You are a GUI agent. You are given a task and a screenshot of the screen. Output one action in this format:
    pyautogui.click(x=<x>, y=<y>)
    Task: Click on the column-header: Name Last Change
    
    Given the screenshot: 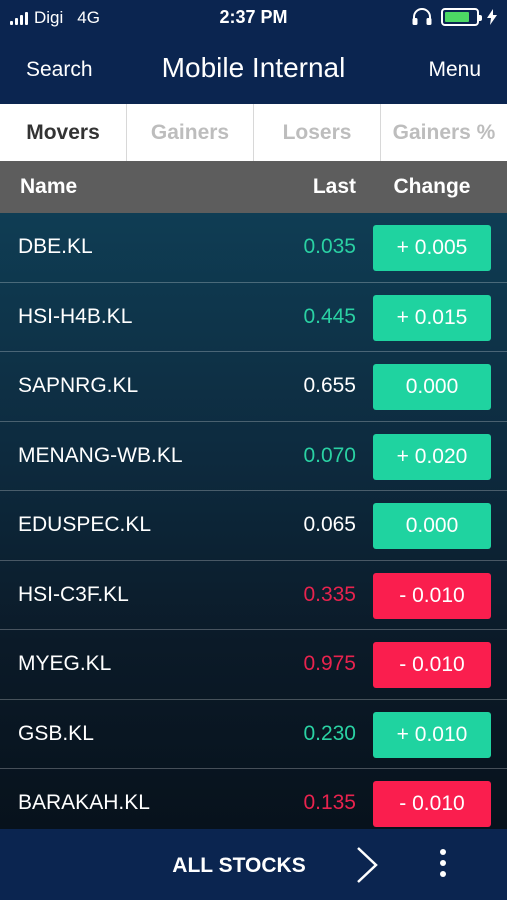 What is the action you would take?
    pyautogui.click(x=253, y=187)
    